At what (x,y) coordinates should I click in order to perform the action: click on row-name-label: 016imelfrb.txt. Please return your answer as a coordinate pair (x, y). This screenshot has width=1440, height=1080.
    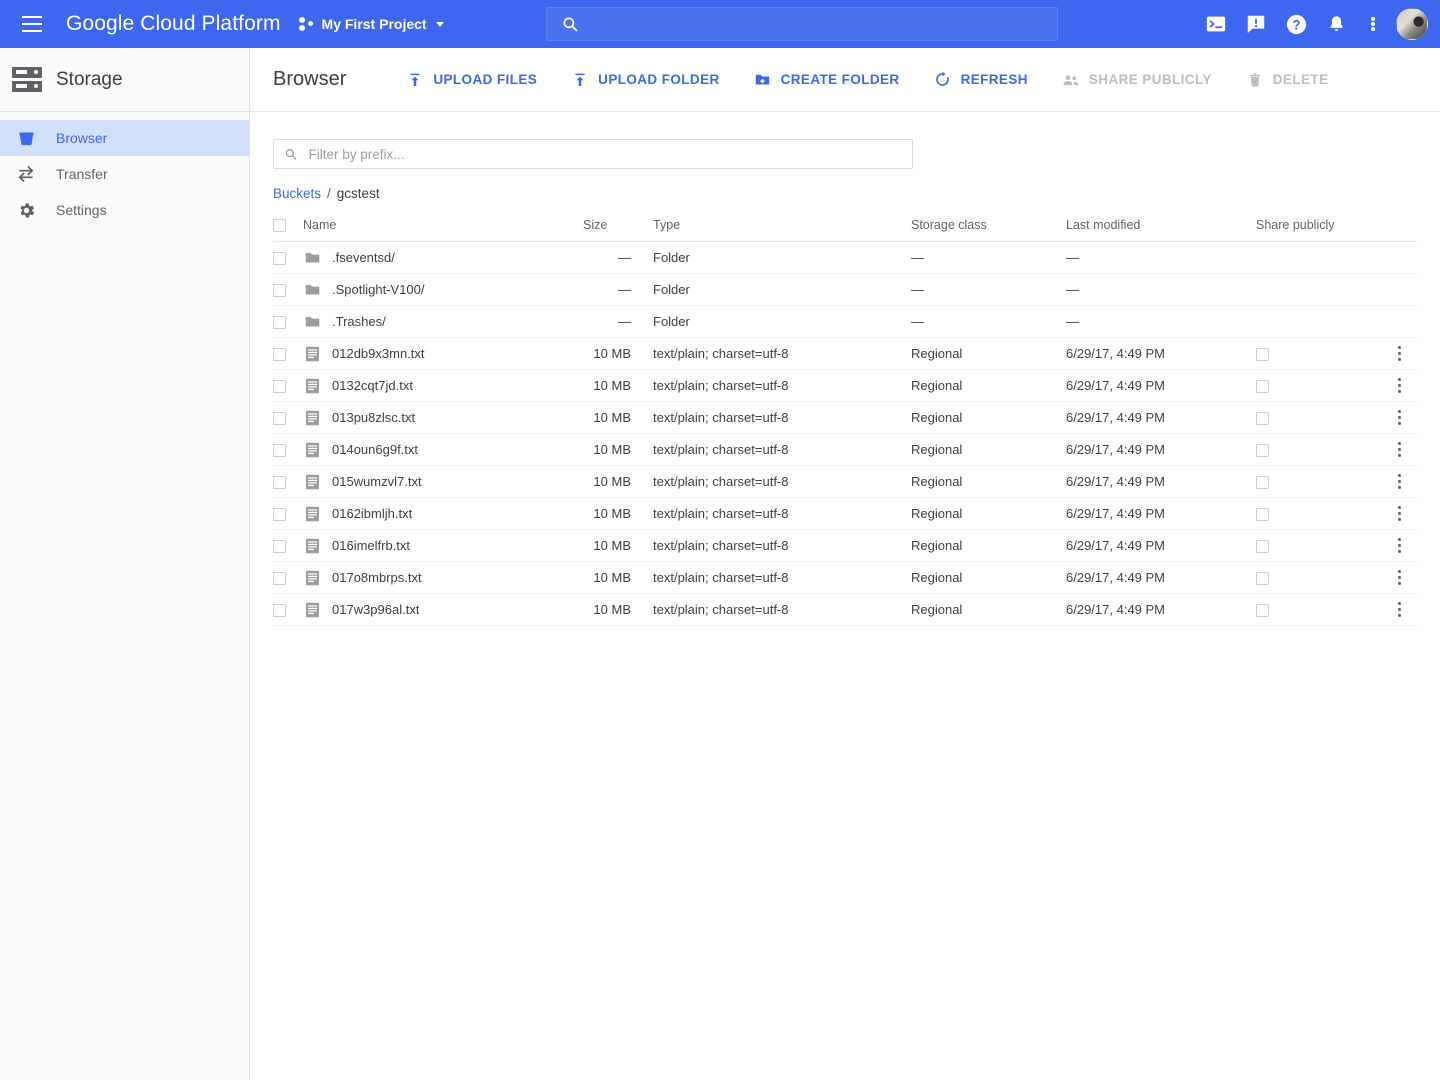
    Looking at the image, I should click on (371, 545).